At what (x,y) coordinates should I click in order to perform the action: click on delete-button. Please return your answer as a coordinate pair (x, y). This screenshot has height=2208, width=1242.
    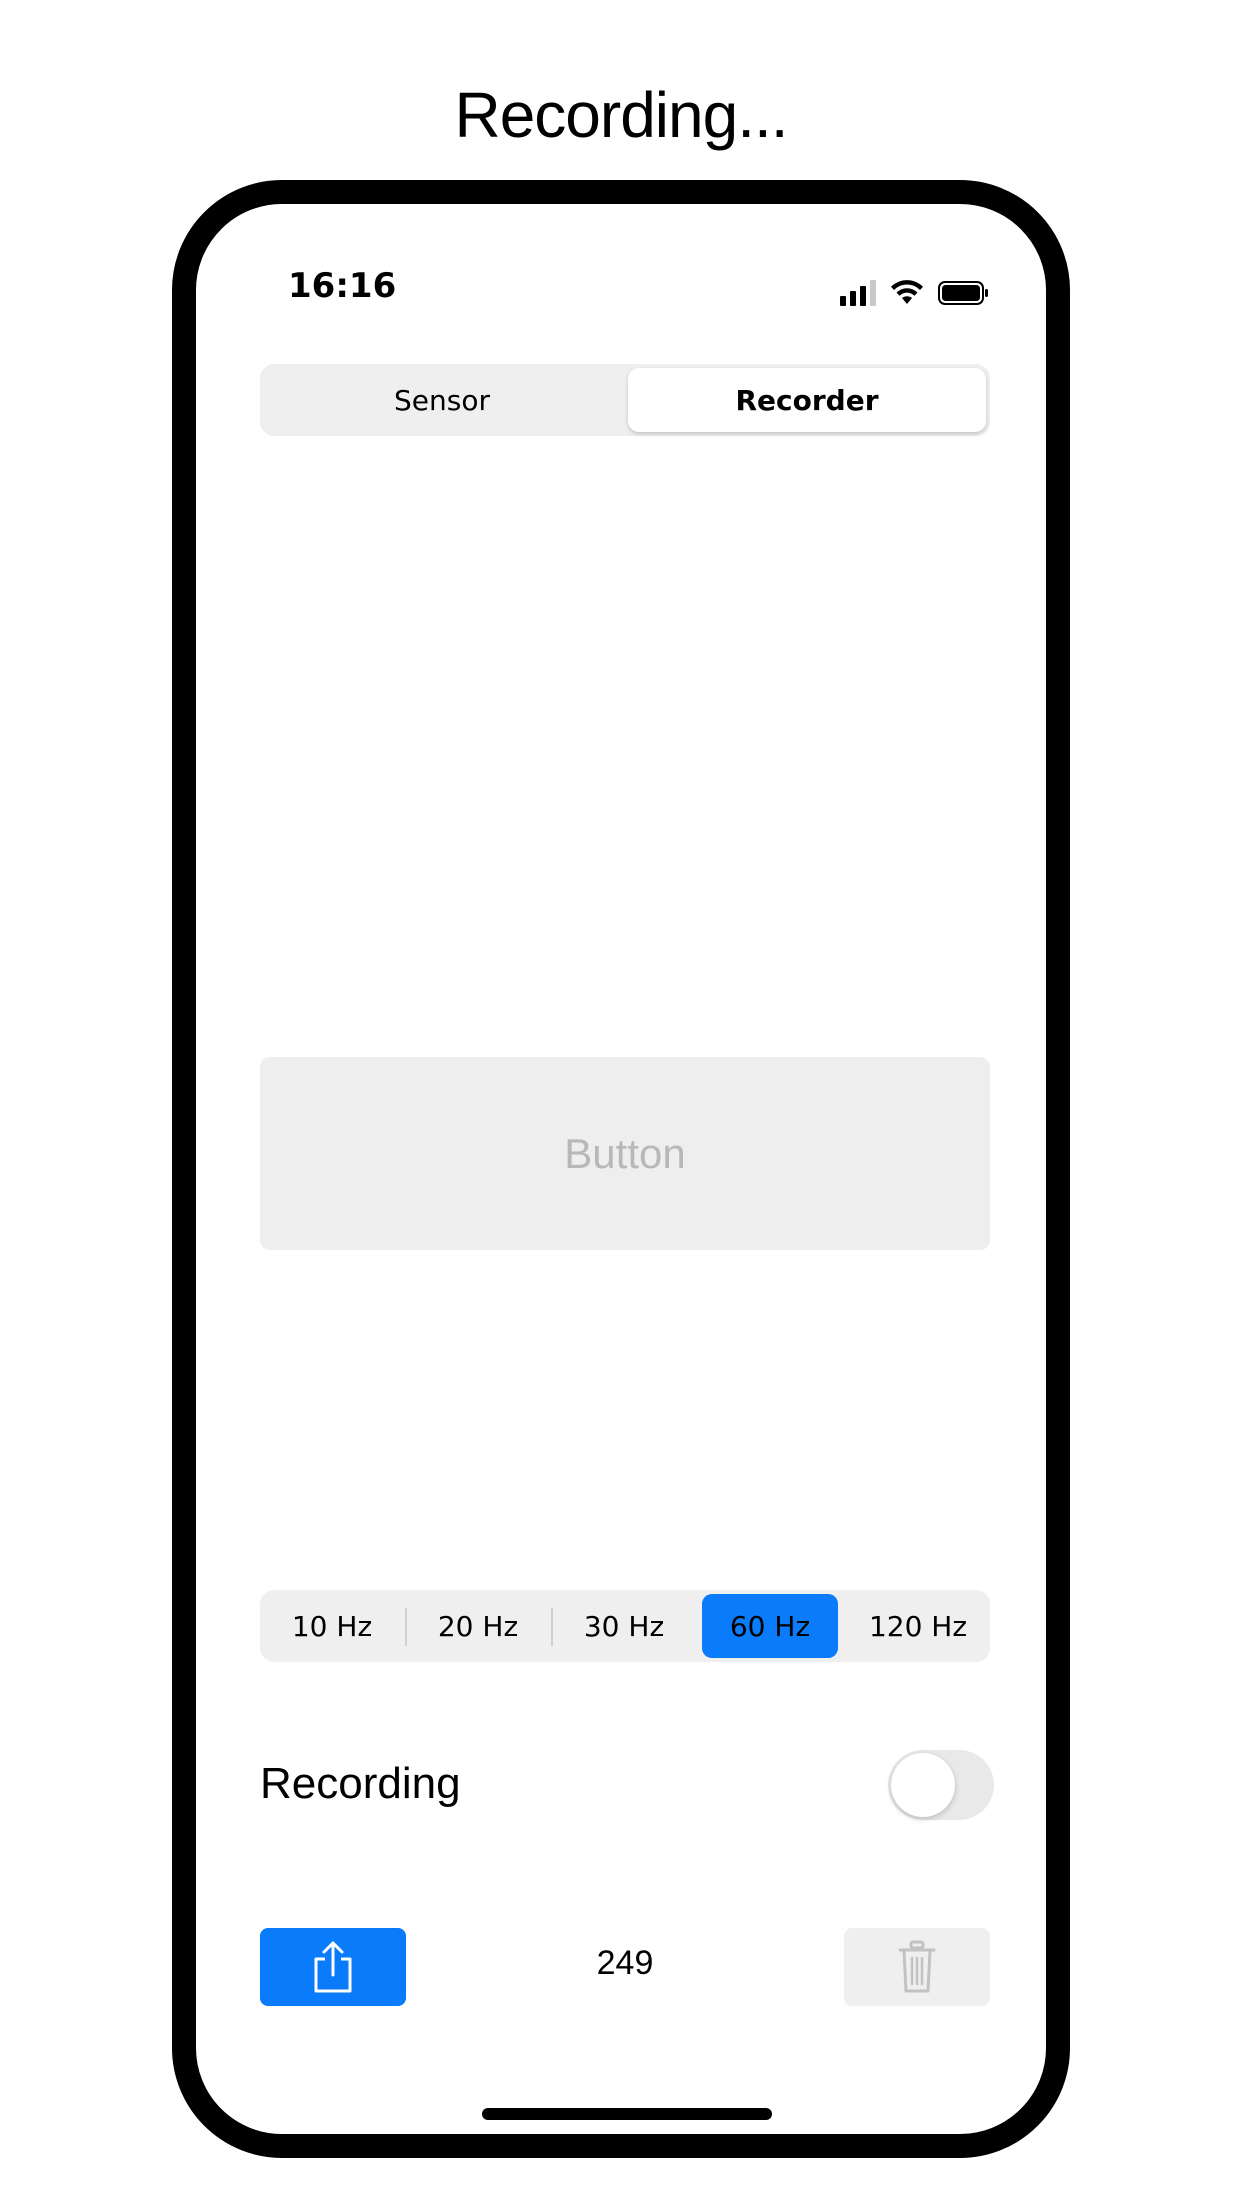
    Looking at the image, I should click on (917, 1967).